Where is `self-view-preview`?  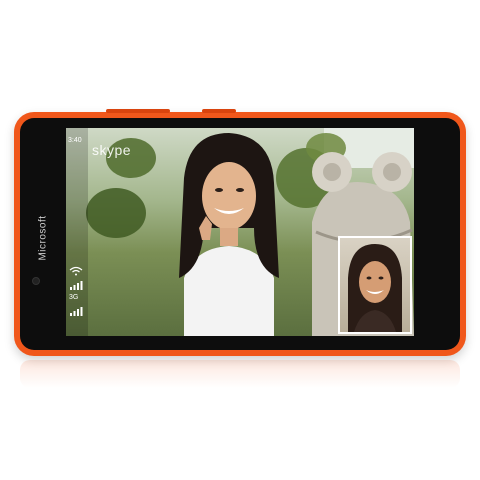 self-view-preview is located at coordinates (375, 285).